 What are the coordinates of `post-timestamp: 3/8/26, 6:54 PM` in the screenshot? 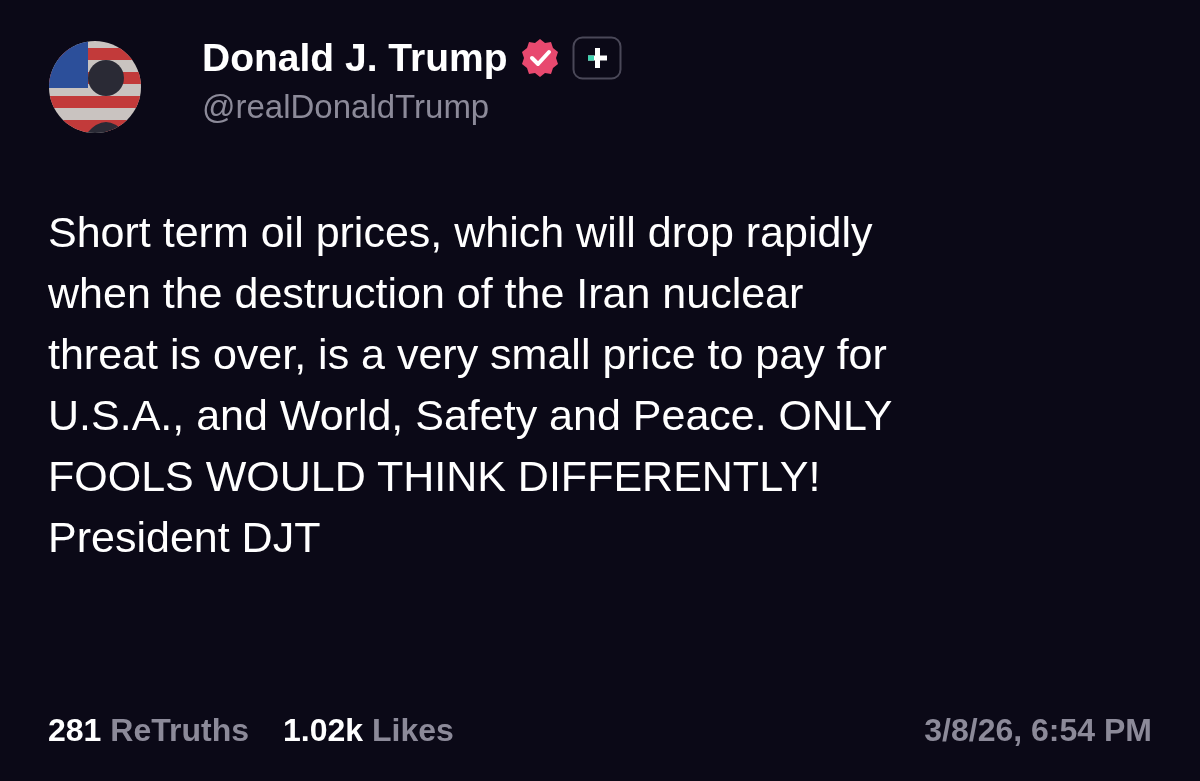 It's located at (1038, 730).